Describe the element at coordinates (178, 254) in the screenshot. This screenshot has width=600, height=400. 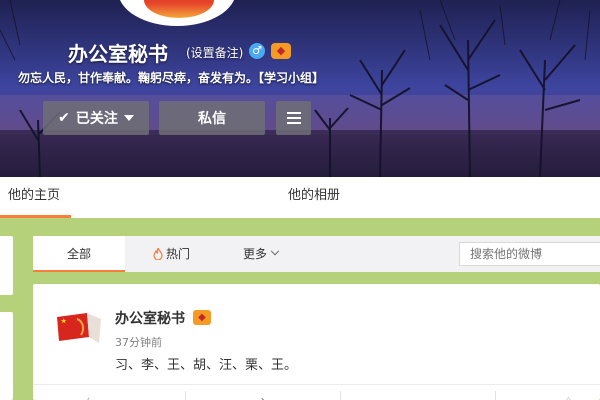
I see `feed-tab-hot-label: 热门` at that location.